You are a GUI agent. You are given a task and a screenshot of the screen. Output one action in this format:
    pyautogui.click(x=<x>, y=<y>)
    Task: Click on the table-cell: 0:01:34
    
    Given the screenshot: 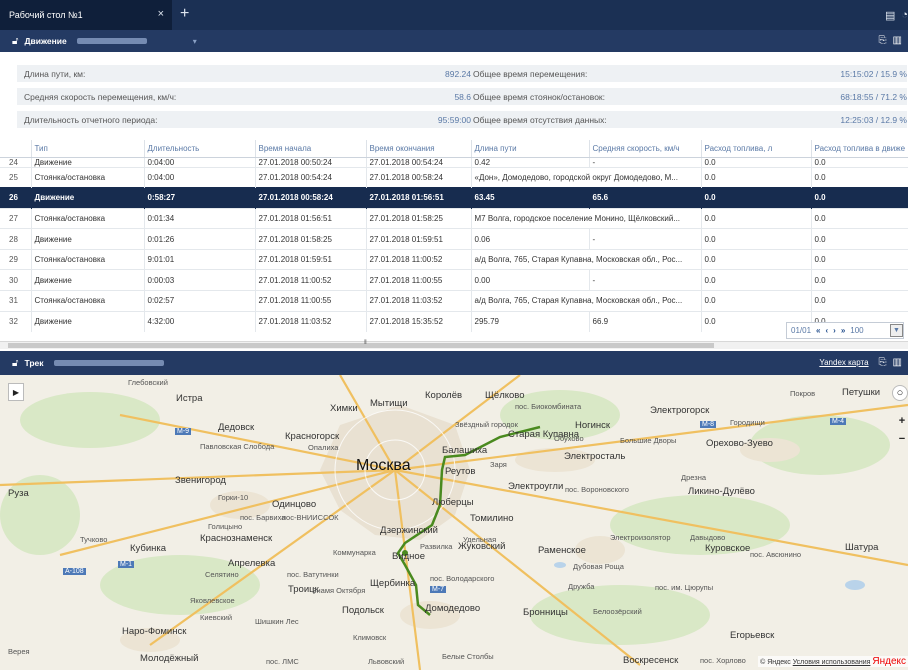 What is the action you would take?
    pyautogui.click(x=199, y=218)
    